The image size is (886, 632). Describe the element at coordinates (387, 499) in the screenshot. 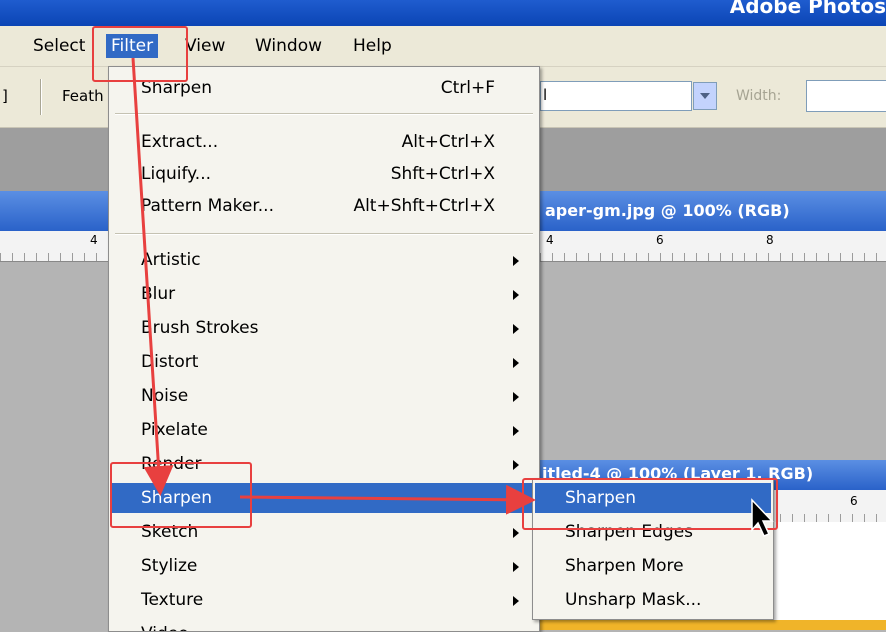

I see `annotation-arrow-right` at that location.